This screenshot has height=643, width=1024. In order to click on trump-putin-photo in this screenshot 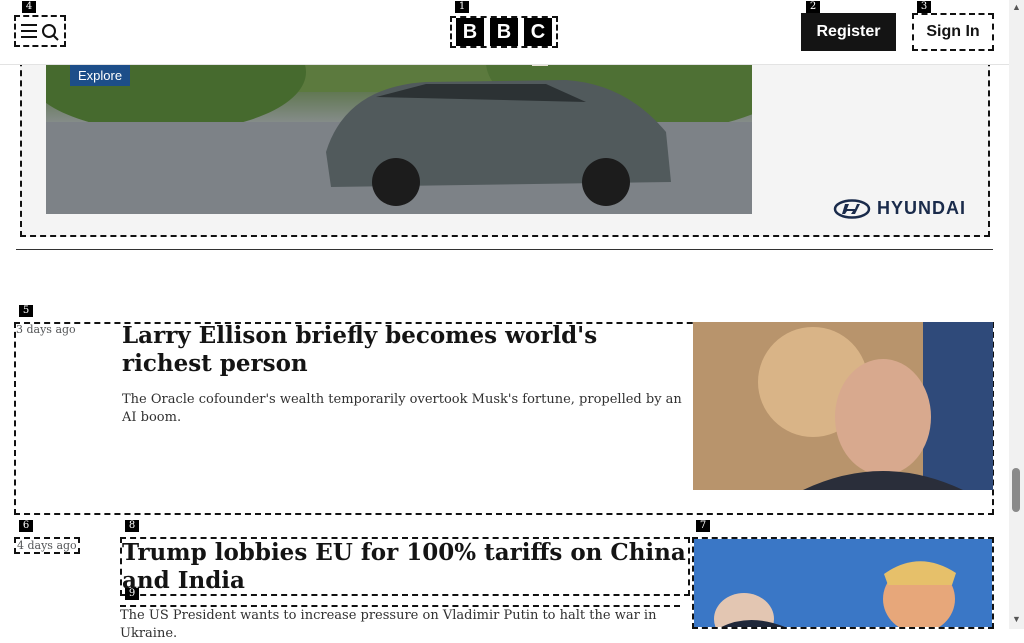, I will do `click(843, 583)`.